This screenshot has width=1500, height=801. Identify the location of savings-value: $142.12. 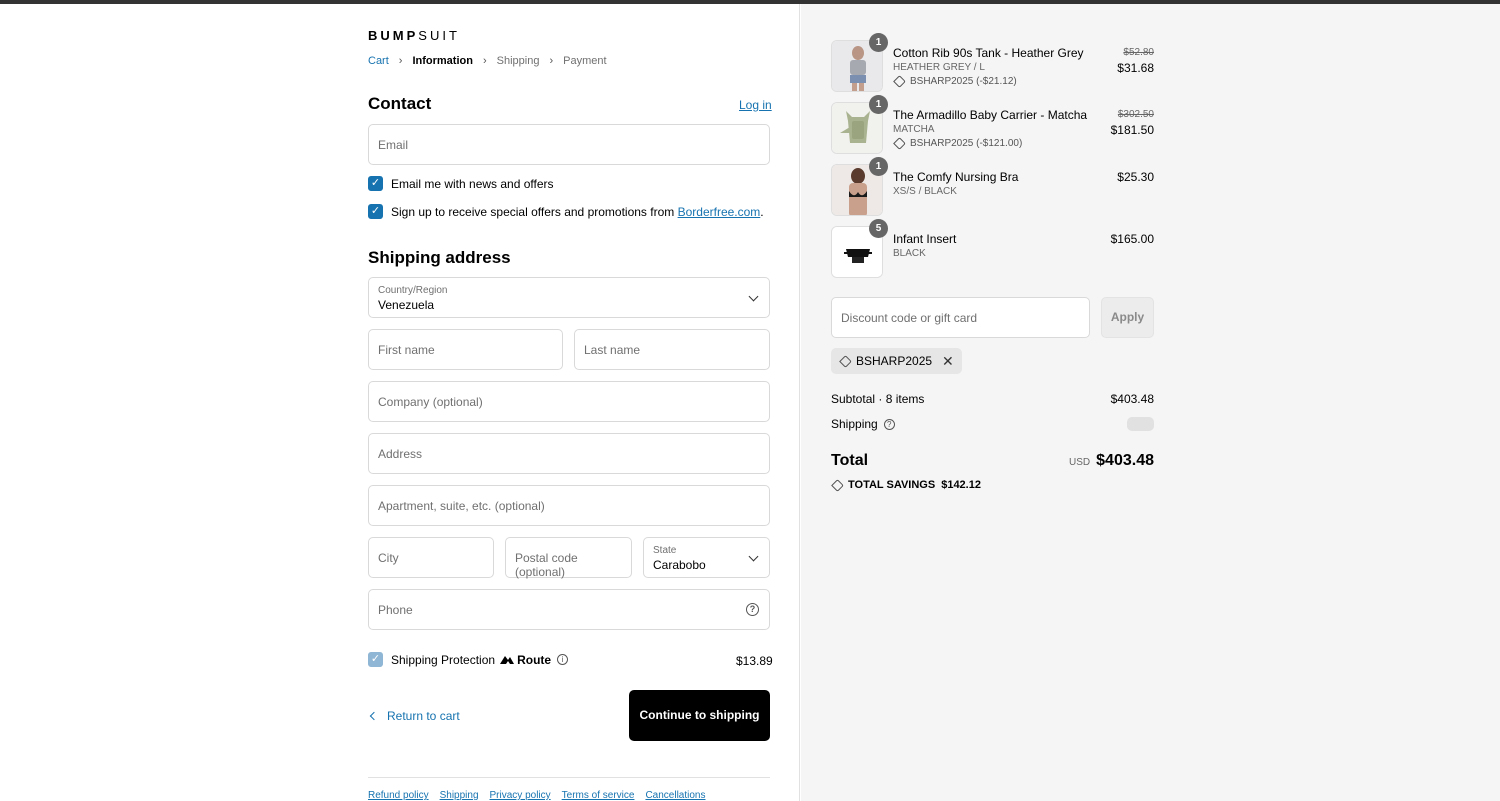
(961, 485).